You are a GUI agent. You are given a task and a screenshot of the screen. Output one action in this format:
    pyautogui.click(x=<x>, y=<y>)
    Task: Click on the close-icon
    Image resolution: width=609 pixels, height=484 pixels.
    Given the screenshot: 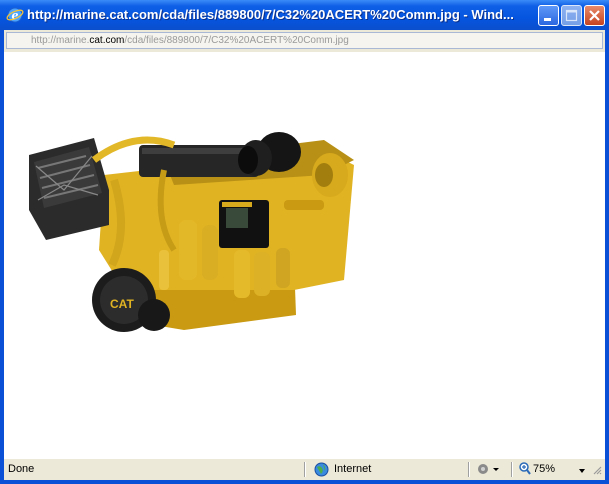 What is the action you would take?
    pyautogui.click(x=594, y=15)
    